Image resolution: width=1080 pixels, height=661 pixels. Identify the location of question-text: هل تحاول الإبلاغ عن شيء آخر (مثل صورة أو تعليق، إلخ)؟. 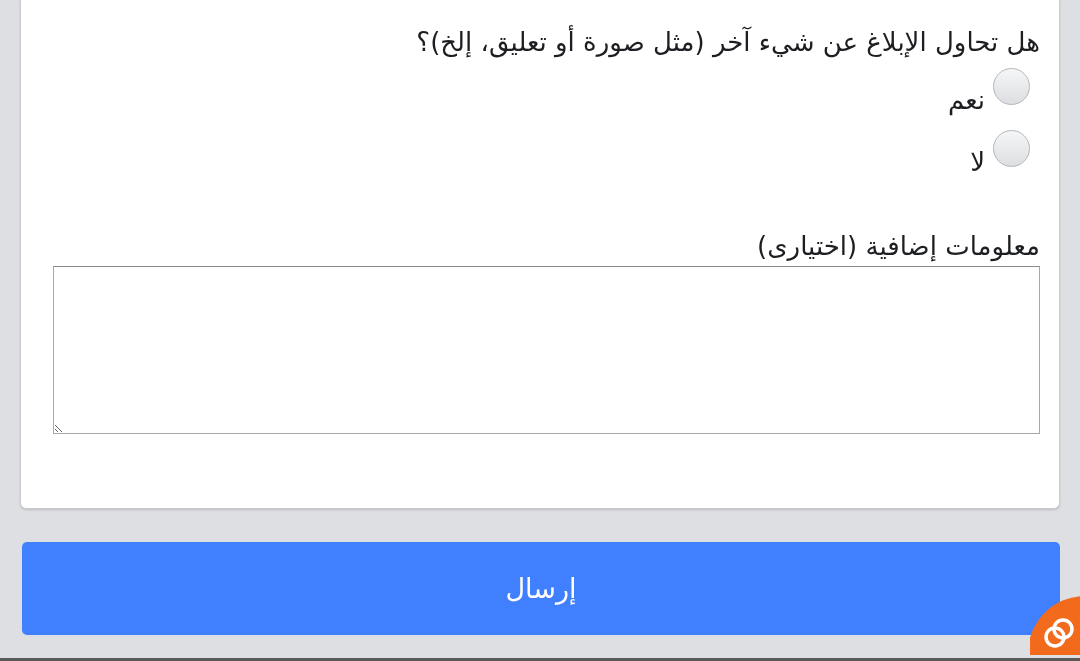
(727, 42).